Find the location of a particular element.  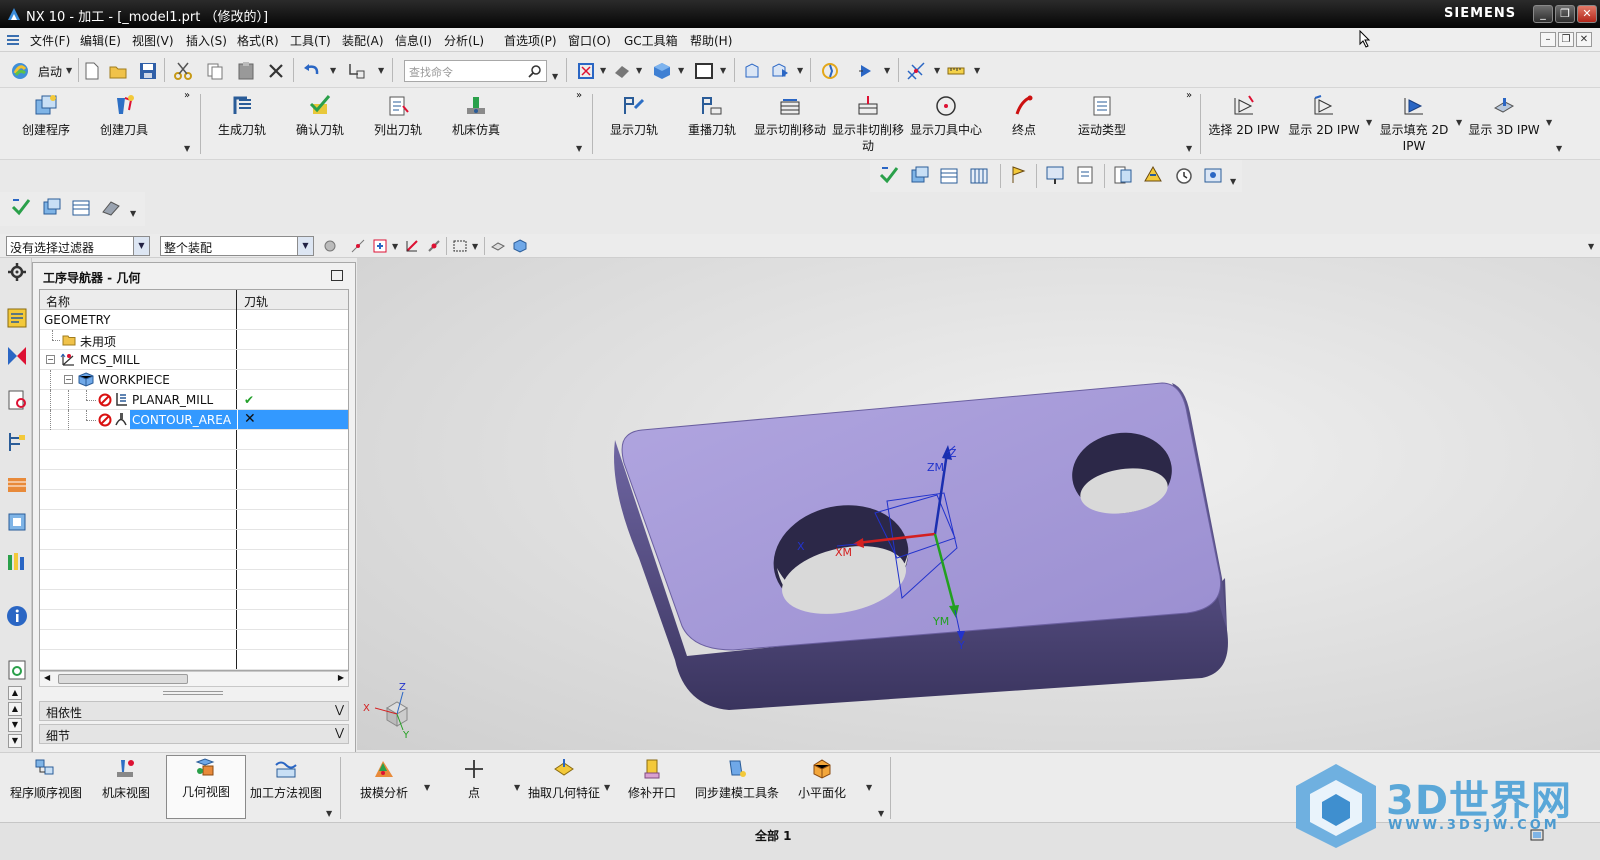

part-navigator-icon is located at coordinates (17, 442).